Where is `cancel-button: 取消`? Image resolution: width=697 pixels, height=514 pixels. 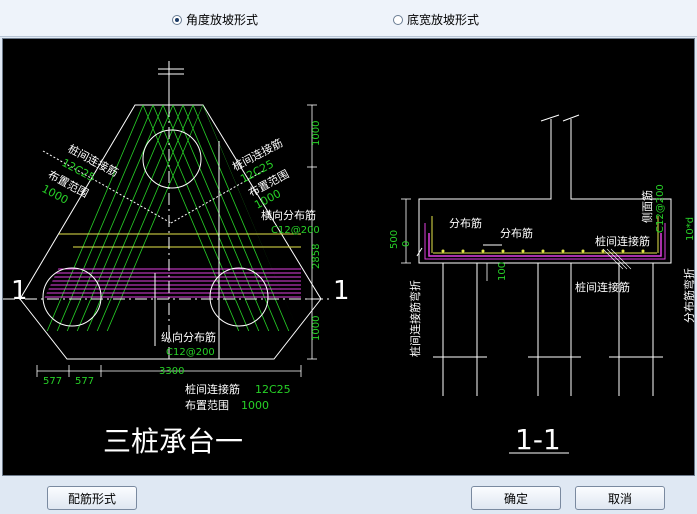 cancel-button: 取消 is located at coordinates (620, 498).